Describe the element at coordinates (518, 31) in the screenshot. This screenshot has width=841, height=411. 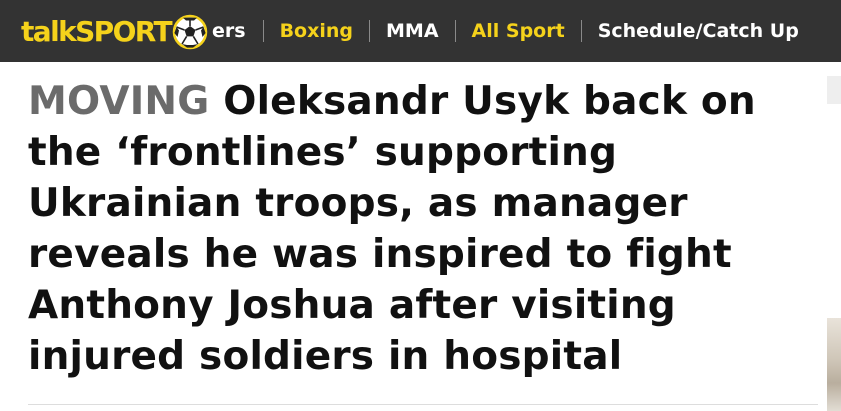
I see `nav-item-all-sport: All Sport` at that location.